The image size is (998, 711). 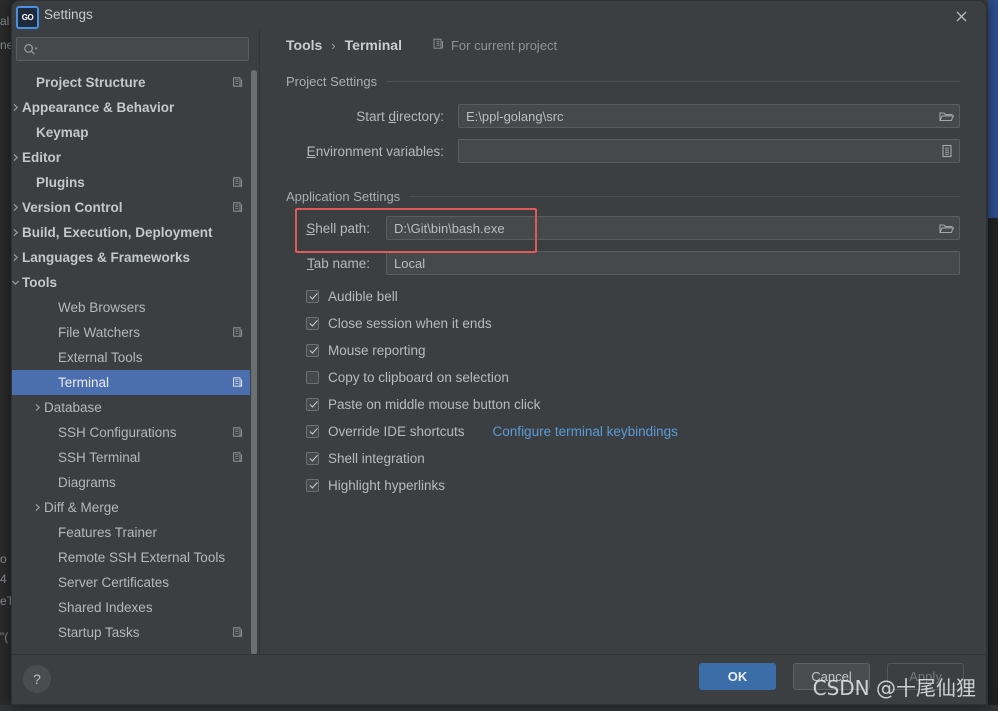 I want to click on dialog-titlebar: GO Settings, so click(x=499, y=15).